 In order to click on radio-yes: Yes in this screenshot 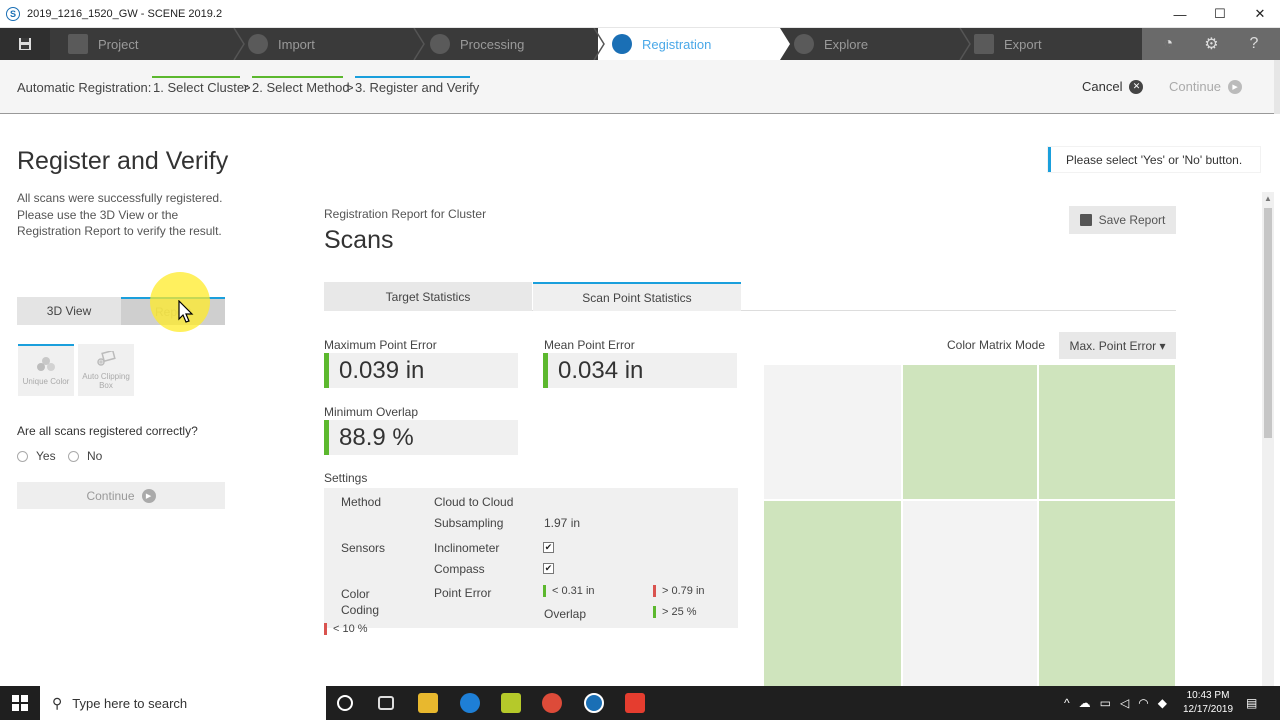, I will do `click(36, 456)`.